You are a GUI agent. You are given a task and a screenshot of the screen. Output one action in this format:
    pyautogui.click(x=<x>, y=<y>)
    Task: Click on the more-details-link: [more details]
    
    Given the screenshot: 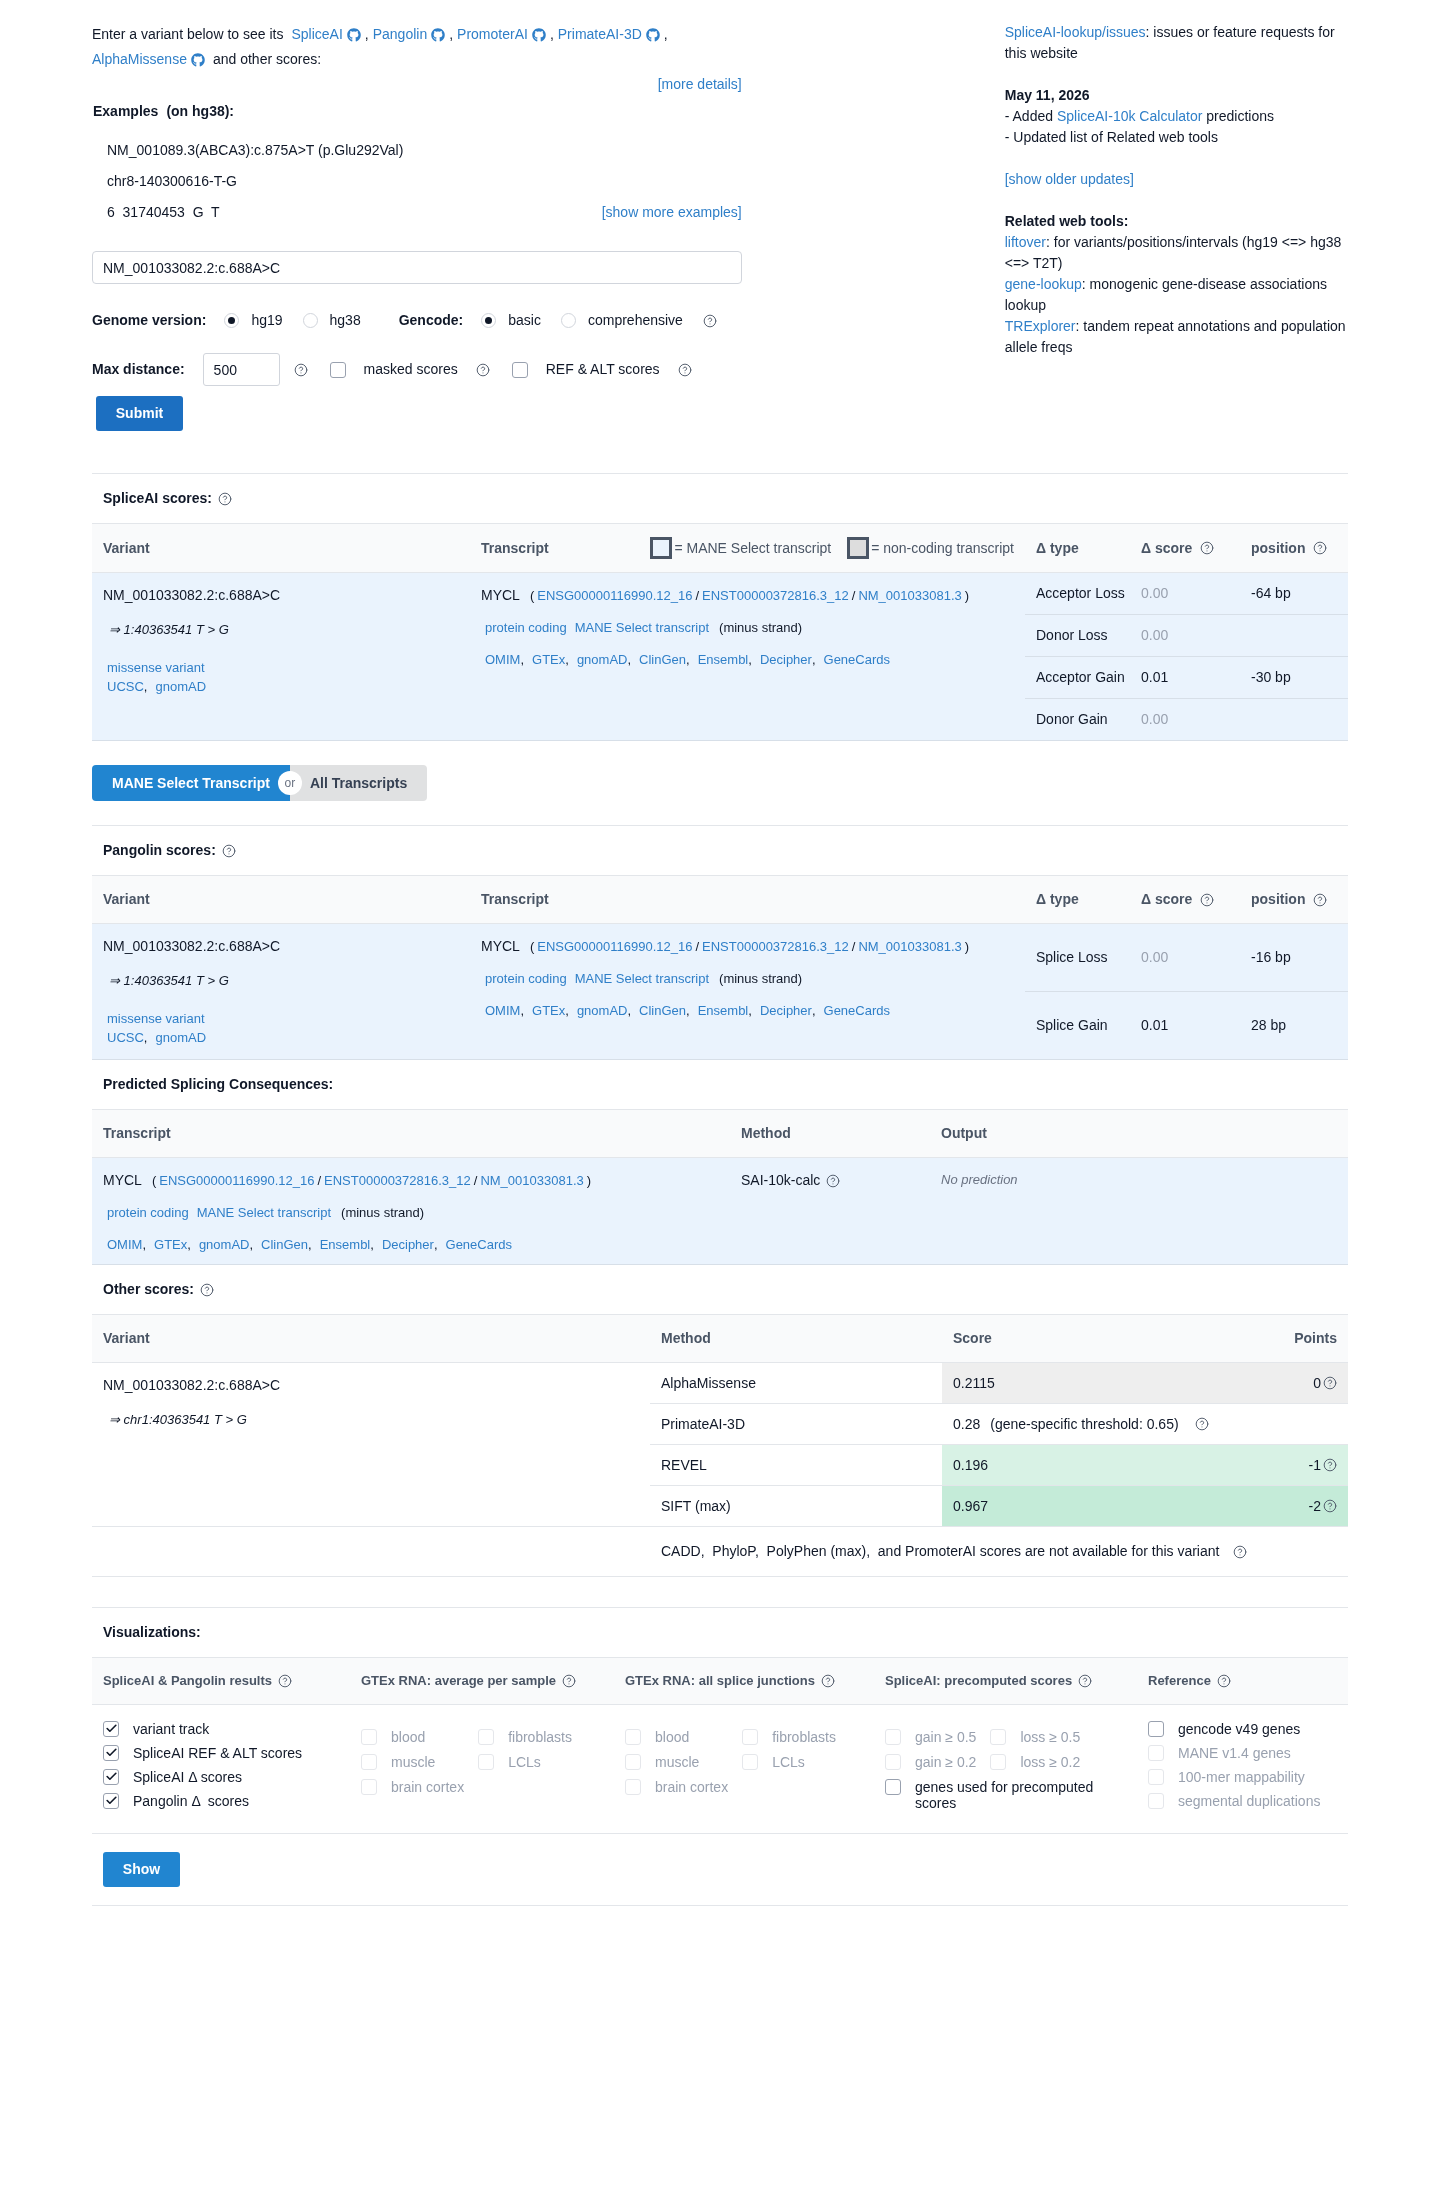 What is the action you would take?
    pyautogui.click(x=699, y=84)
    